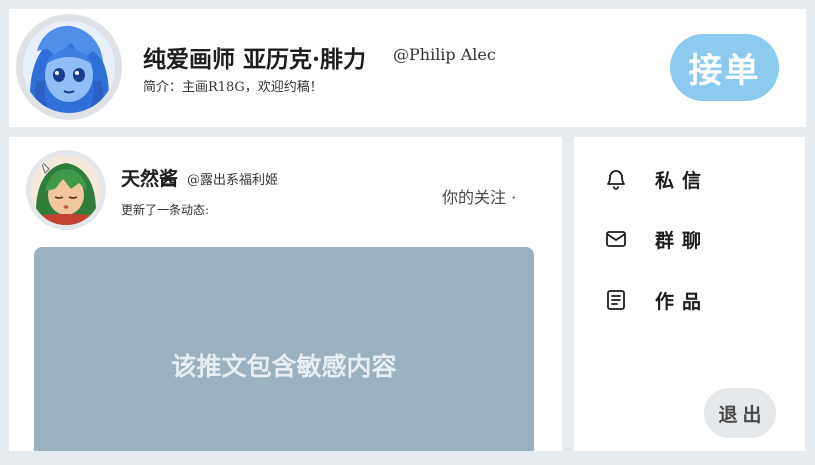  I want to click on profile-avatar, so click(69, 67).